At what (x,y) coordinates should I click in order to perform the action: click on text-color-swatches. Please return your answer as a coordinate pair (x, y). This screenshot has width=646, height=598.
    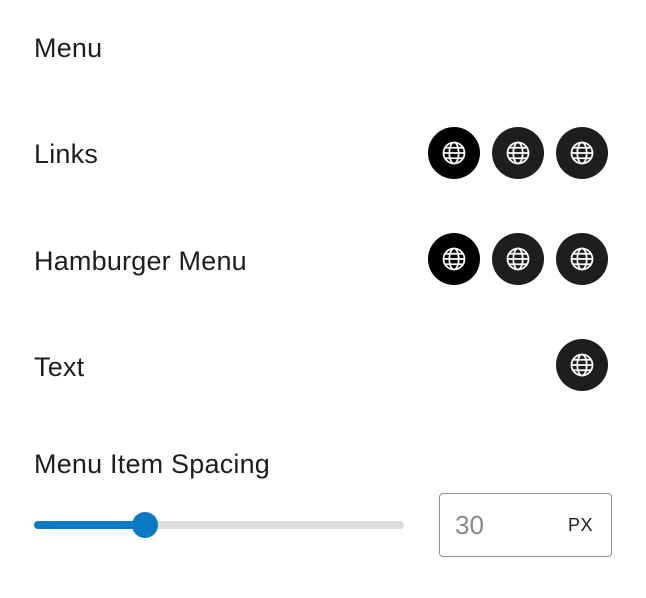
    Looking at the image, I should click on (582, 365).